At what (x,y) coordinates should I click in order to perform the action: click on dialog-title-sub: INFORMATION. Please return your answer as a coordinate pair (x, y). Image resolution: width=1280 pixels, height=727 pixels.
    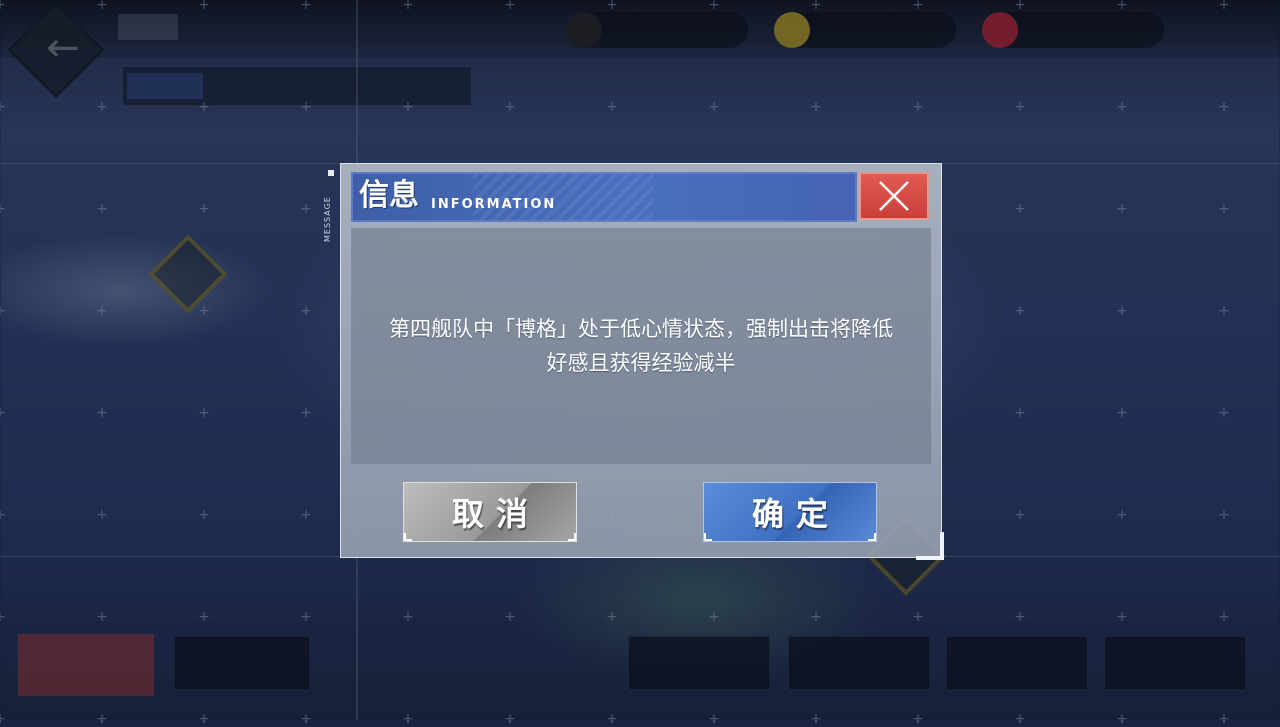
    Looking at the image, I should click on (494, 204).